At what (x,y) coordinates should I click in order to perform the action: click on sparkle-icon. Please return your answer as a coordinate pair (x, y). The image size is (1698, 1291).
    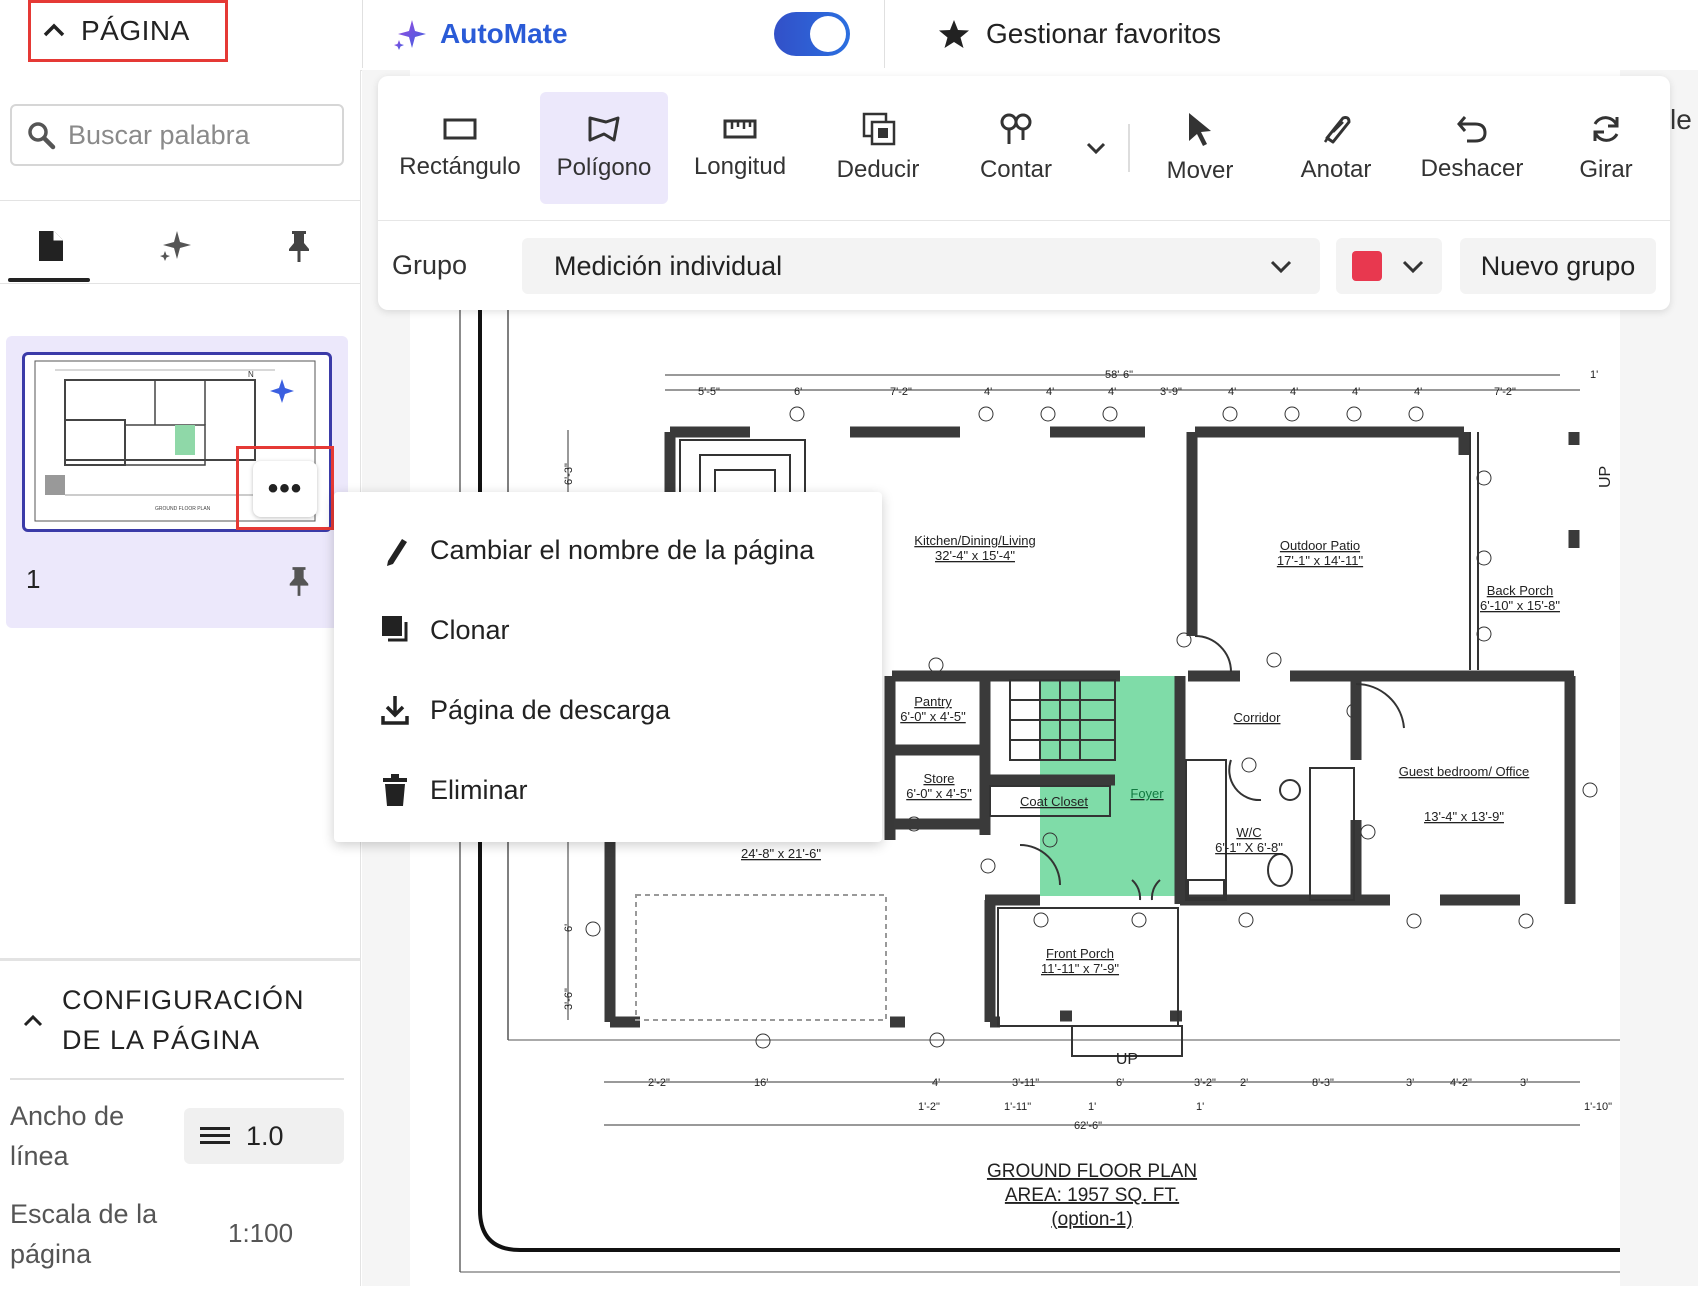
    Looking at the image, I should click on (410, 35).